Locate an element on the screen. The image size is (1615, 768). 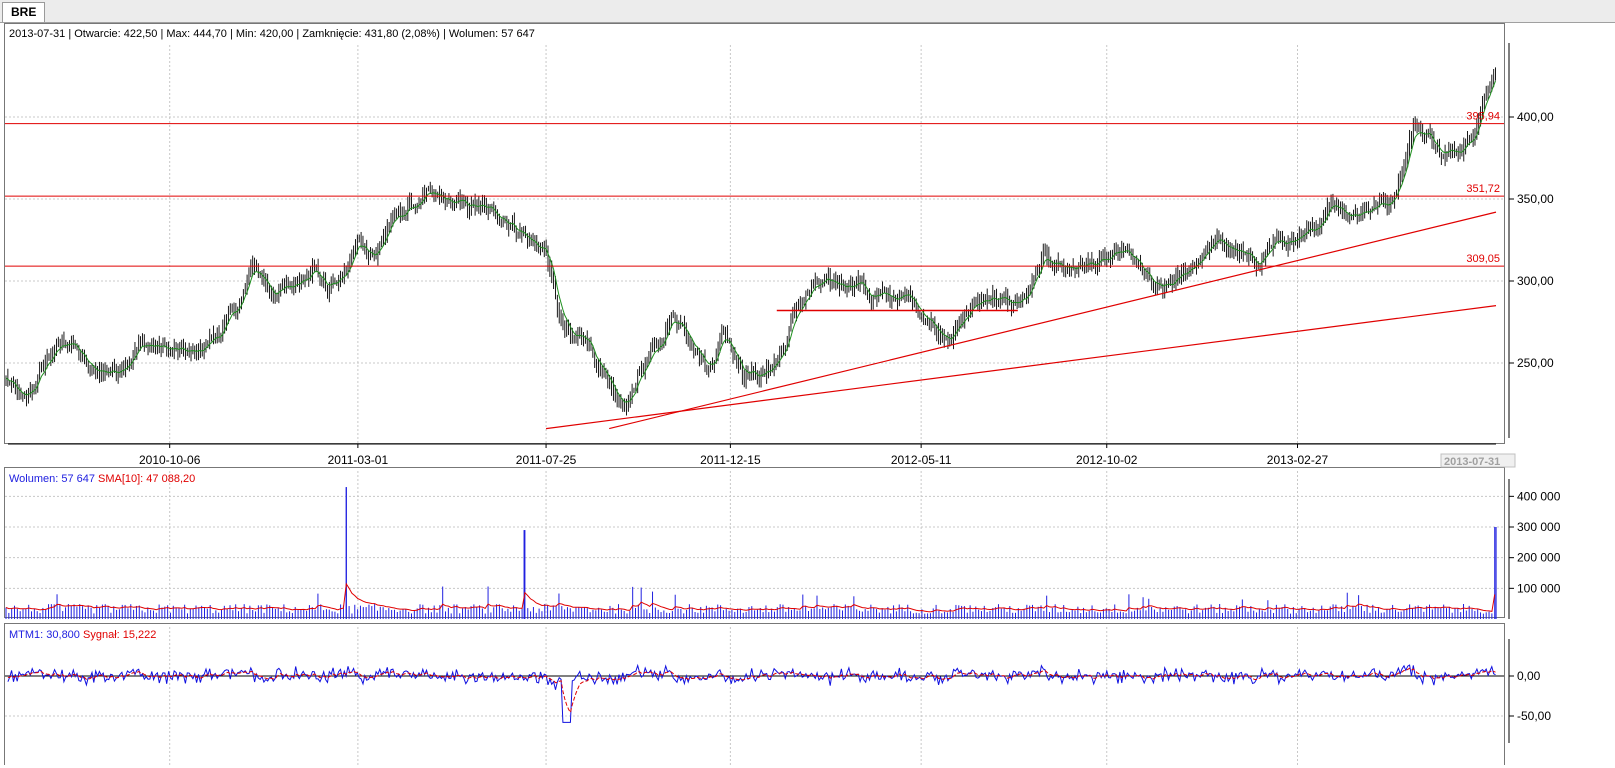
x-tick-label: 2013-02-27 is located at coordinates (1298, 460).